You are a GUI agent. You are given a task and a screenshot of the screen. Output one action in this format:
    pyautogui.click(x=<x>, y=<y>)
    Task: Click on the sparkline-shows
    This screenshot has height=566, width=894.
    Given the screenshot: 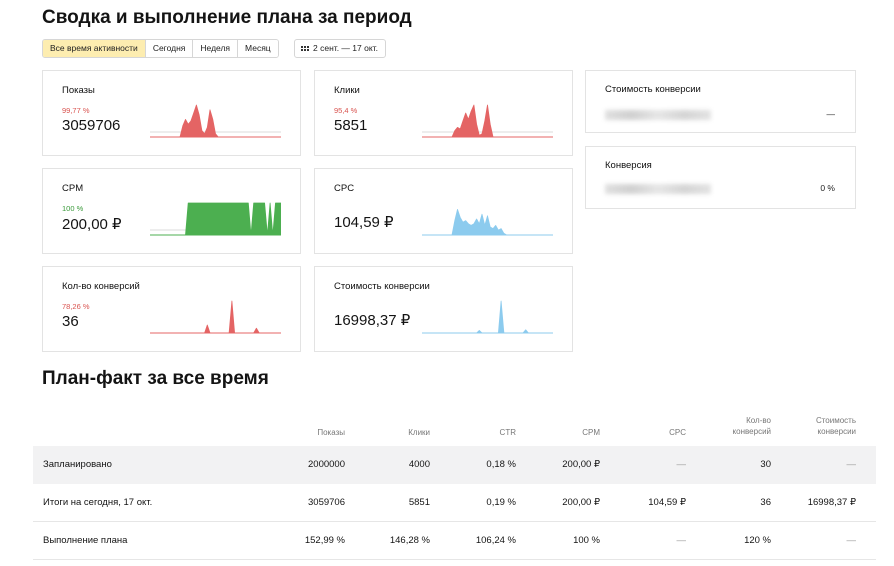 What is the action you would take?
    pyautogui.click(x=215, y=121)
    